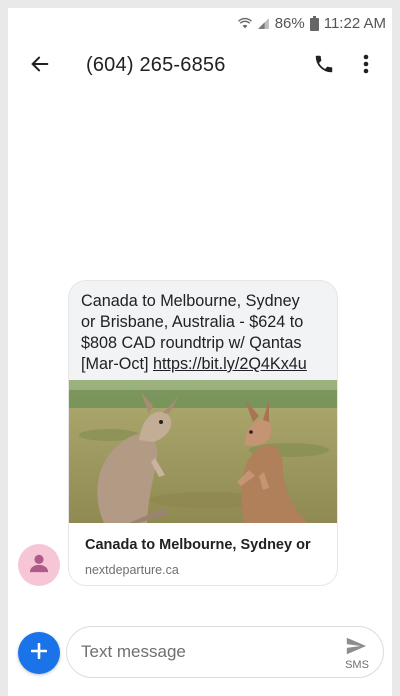 The image size is (400, 696). I want to click on message-link: https://bit.ly/2Q4Kx4u, so click(230, 364).